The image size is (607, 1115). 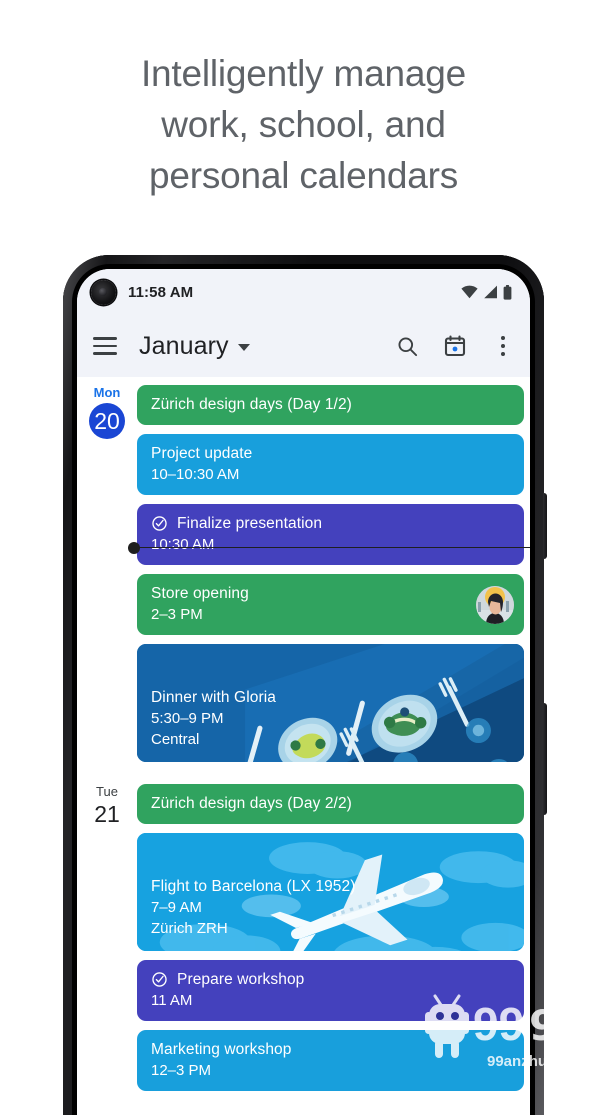 I want to click on event-title: Zürich design days (Day 2/2), so click(x=330, y=803).